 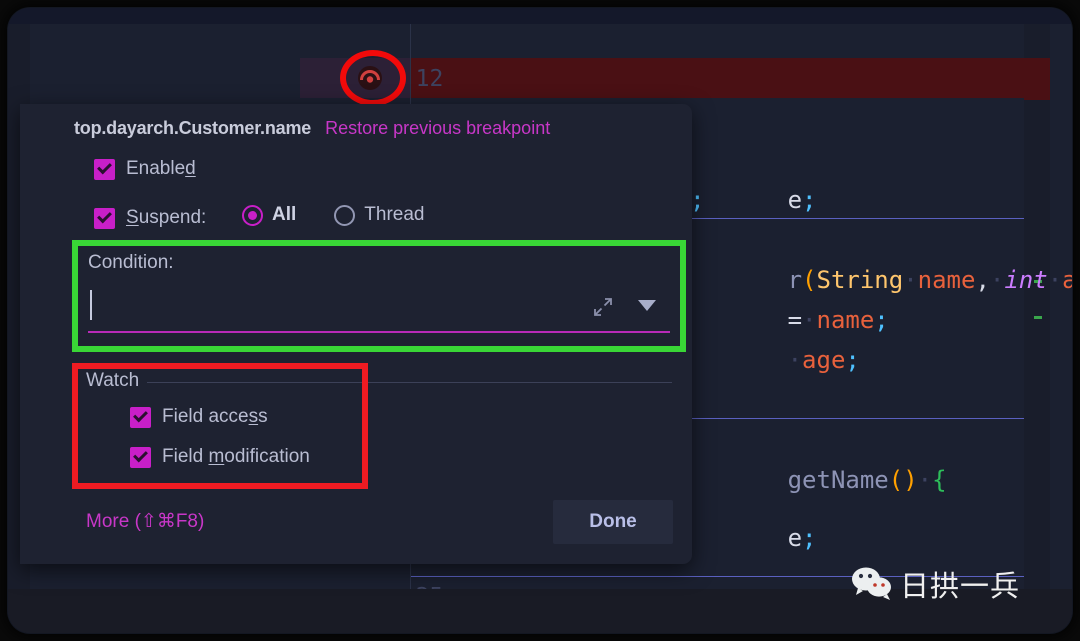 I want to click on code-line: ·age;, so click(x=823, y=360).